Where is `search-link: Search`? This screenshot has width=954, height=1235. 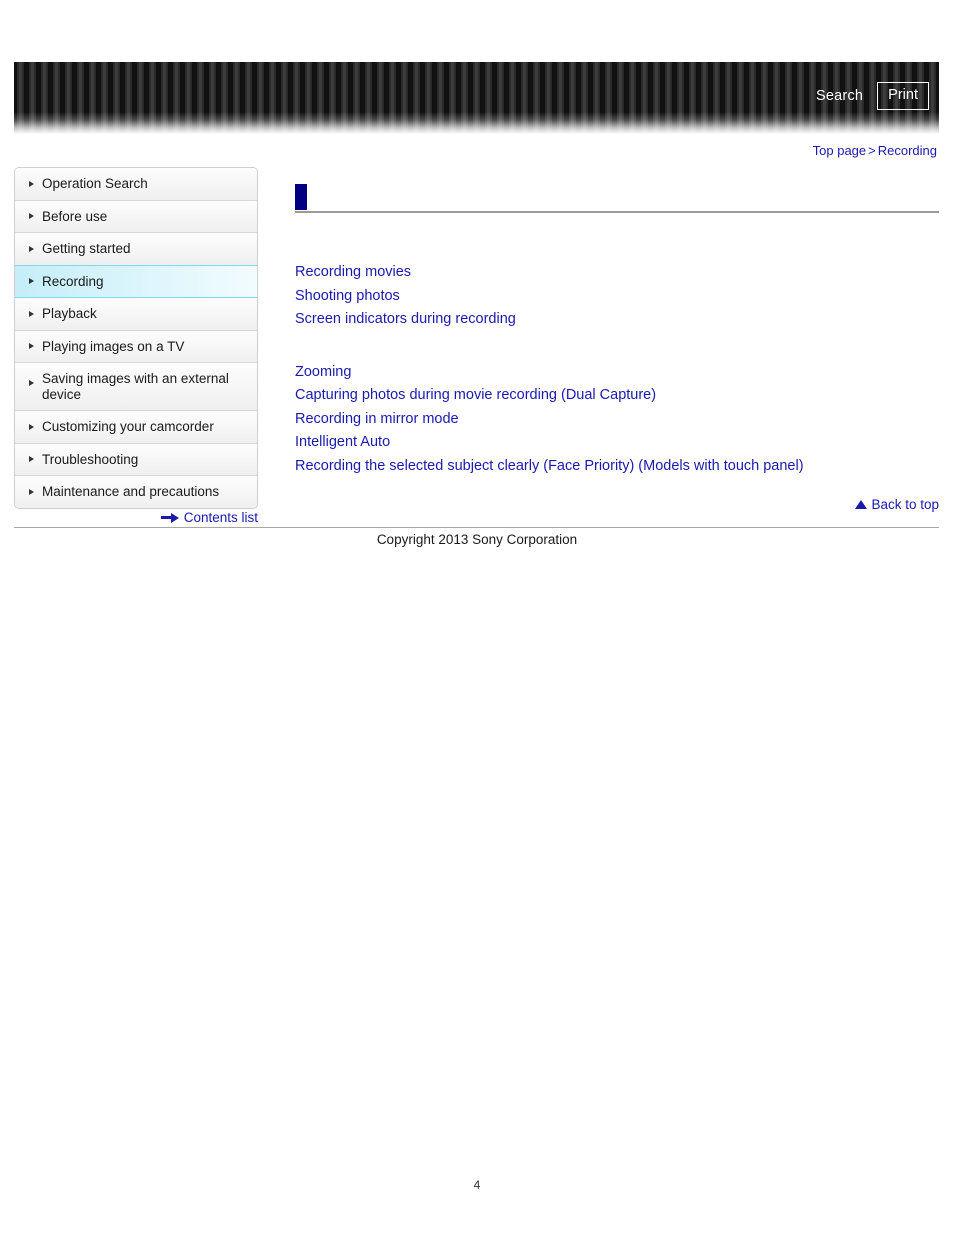
search-link: Search is located at coordinates (839, 96).